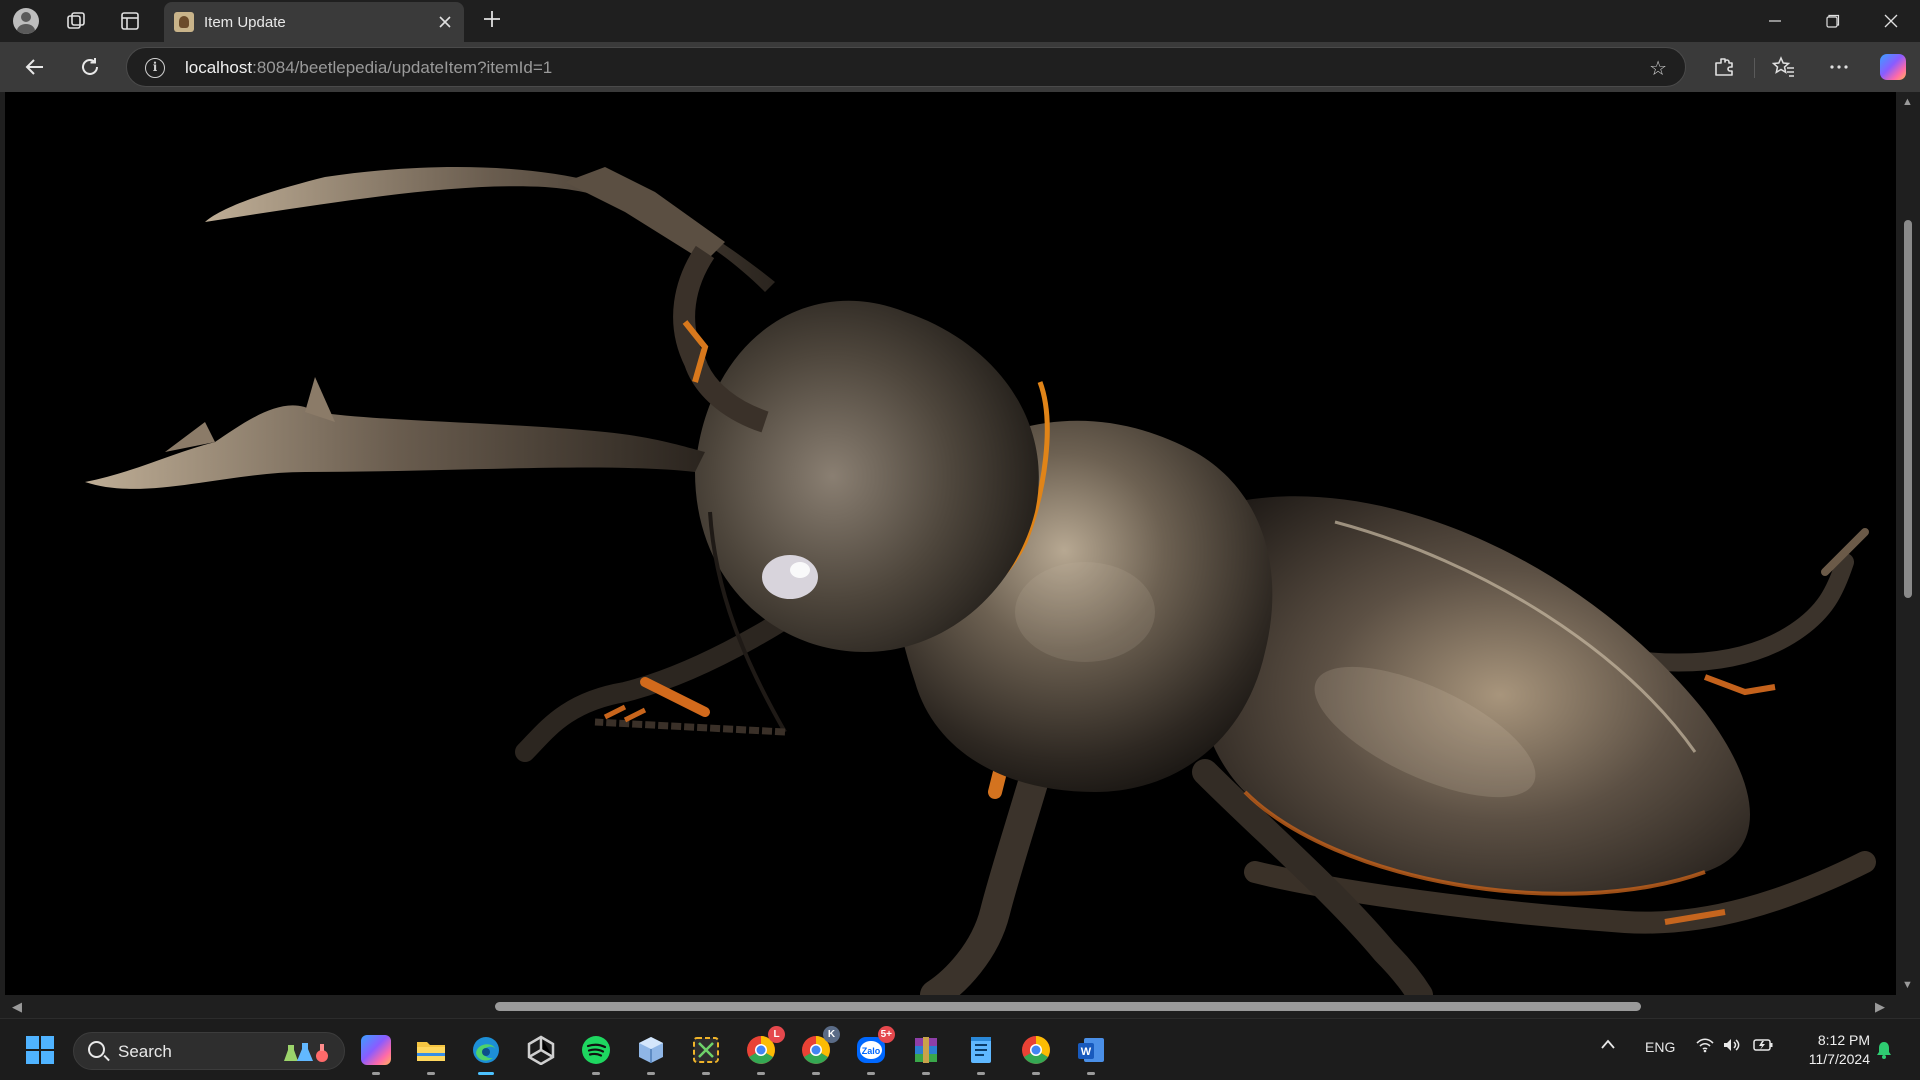 The image size is (1920, 1080). I want to click on restore-button, so click(1833, 21).